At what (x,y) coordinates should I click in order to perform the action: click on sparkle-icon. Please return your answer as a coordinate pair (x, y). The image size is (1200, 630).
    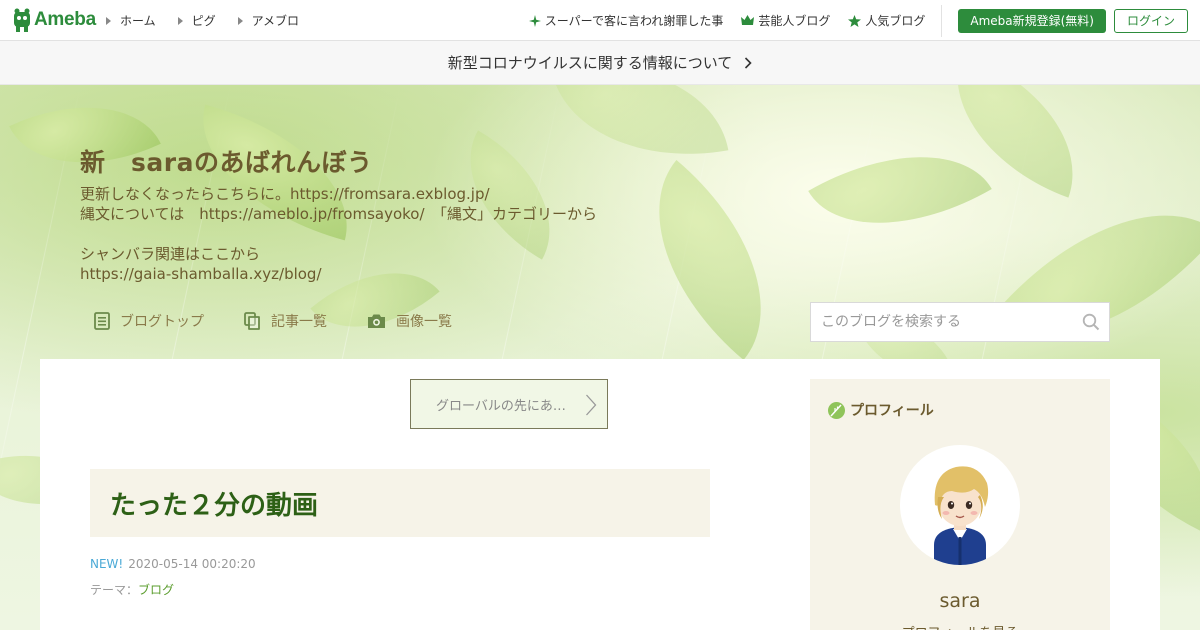
    Looking at the image, I should click on (534, 20).